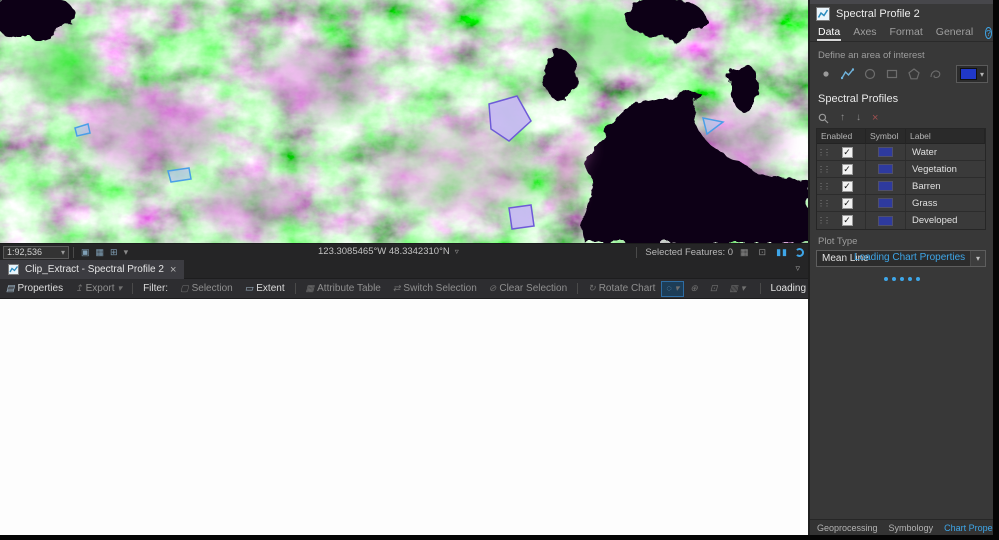 The image size is (999, 540). What do you see at coordinates (763, 252) in the screenshot?
I see `layout-icon: ⊡` at bounding box center [763, 252].